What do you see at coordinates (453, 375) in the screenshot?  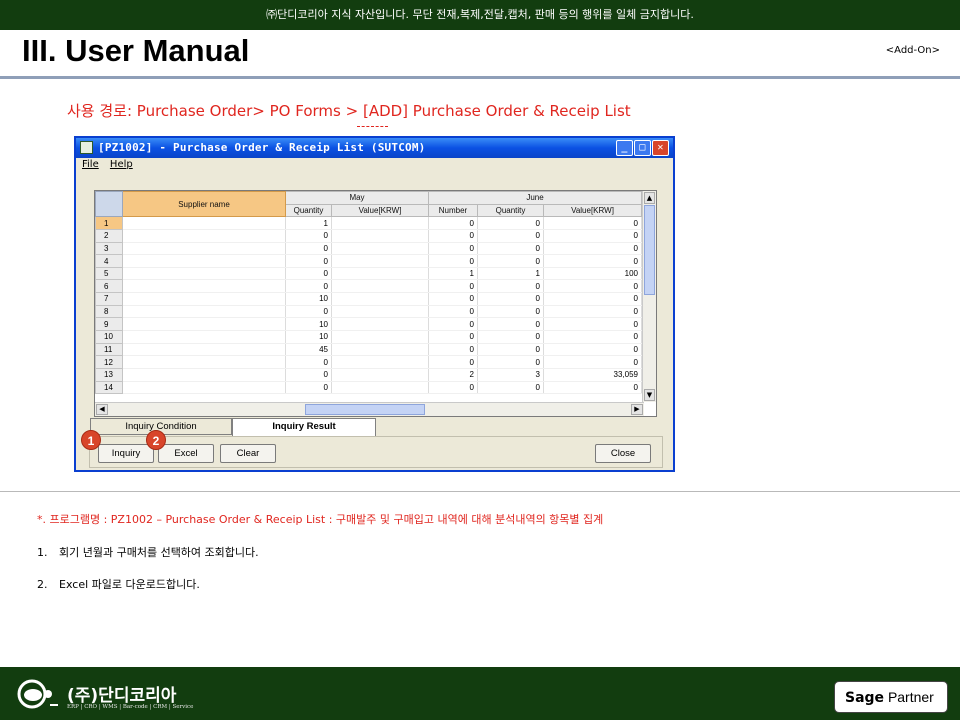 I see `grid-cell: 2` at bounding box center [453, 375].